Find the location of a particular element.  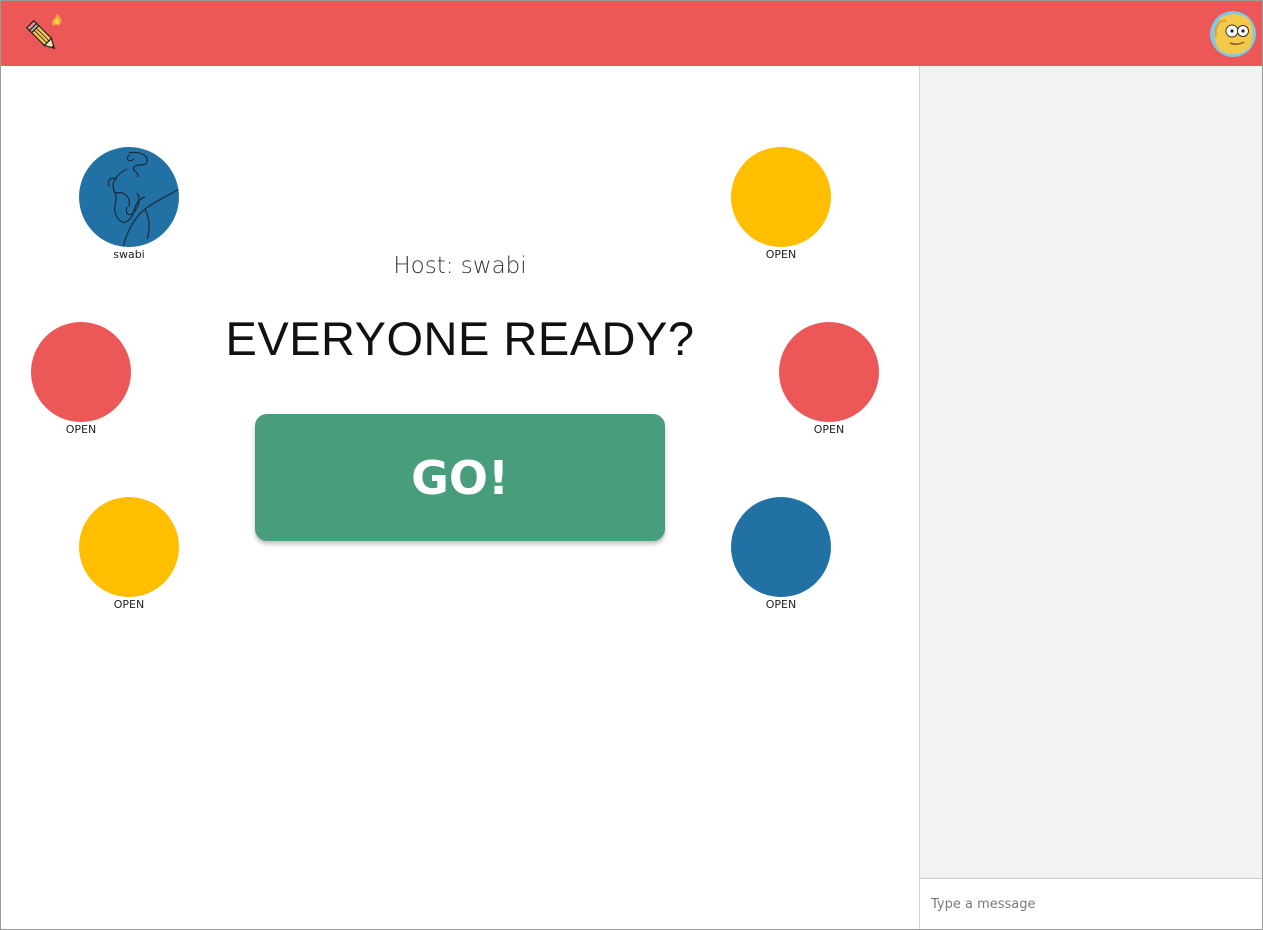

ready-title: EVERYONE READY? is located at coordinates (460, 338).